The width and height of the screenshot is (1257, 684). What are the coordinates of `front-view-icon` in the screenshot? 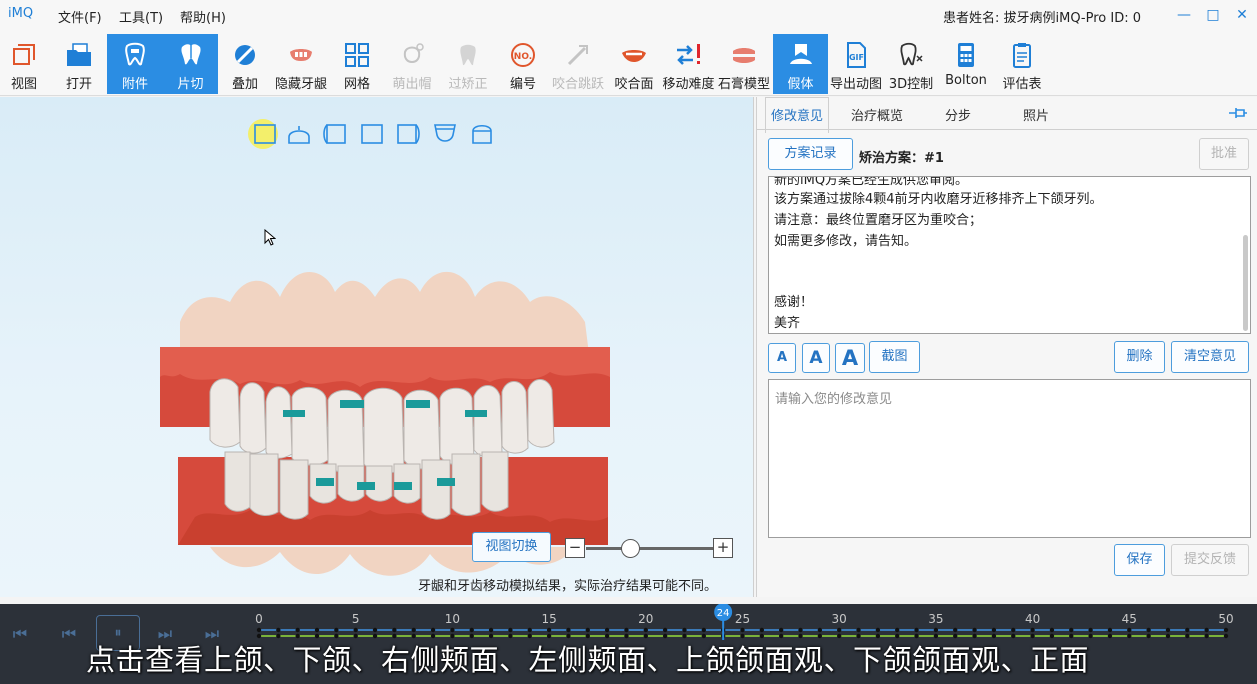 It's located at (372, 134).